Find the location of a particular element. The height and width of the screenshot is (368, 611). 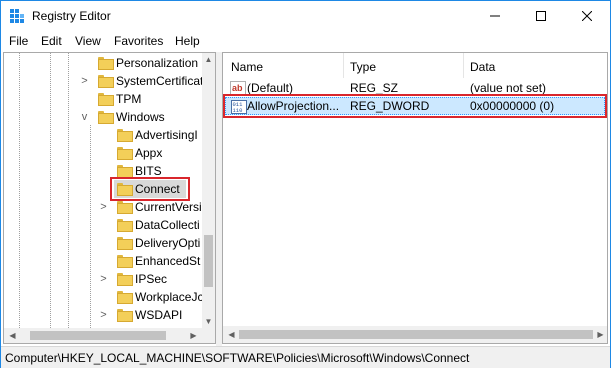

tree-vertical-scroll-thumb is located at coordinates (208, 261).